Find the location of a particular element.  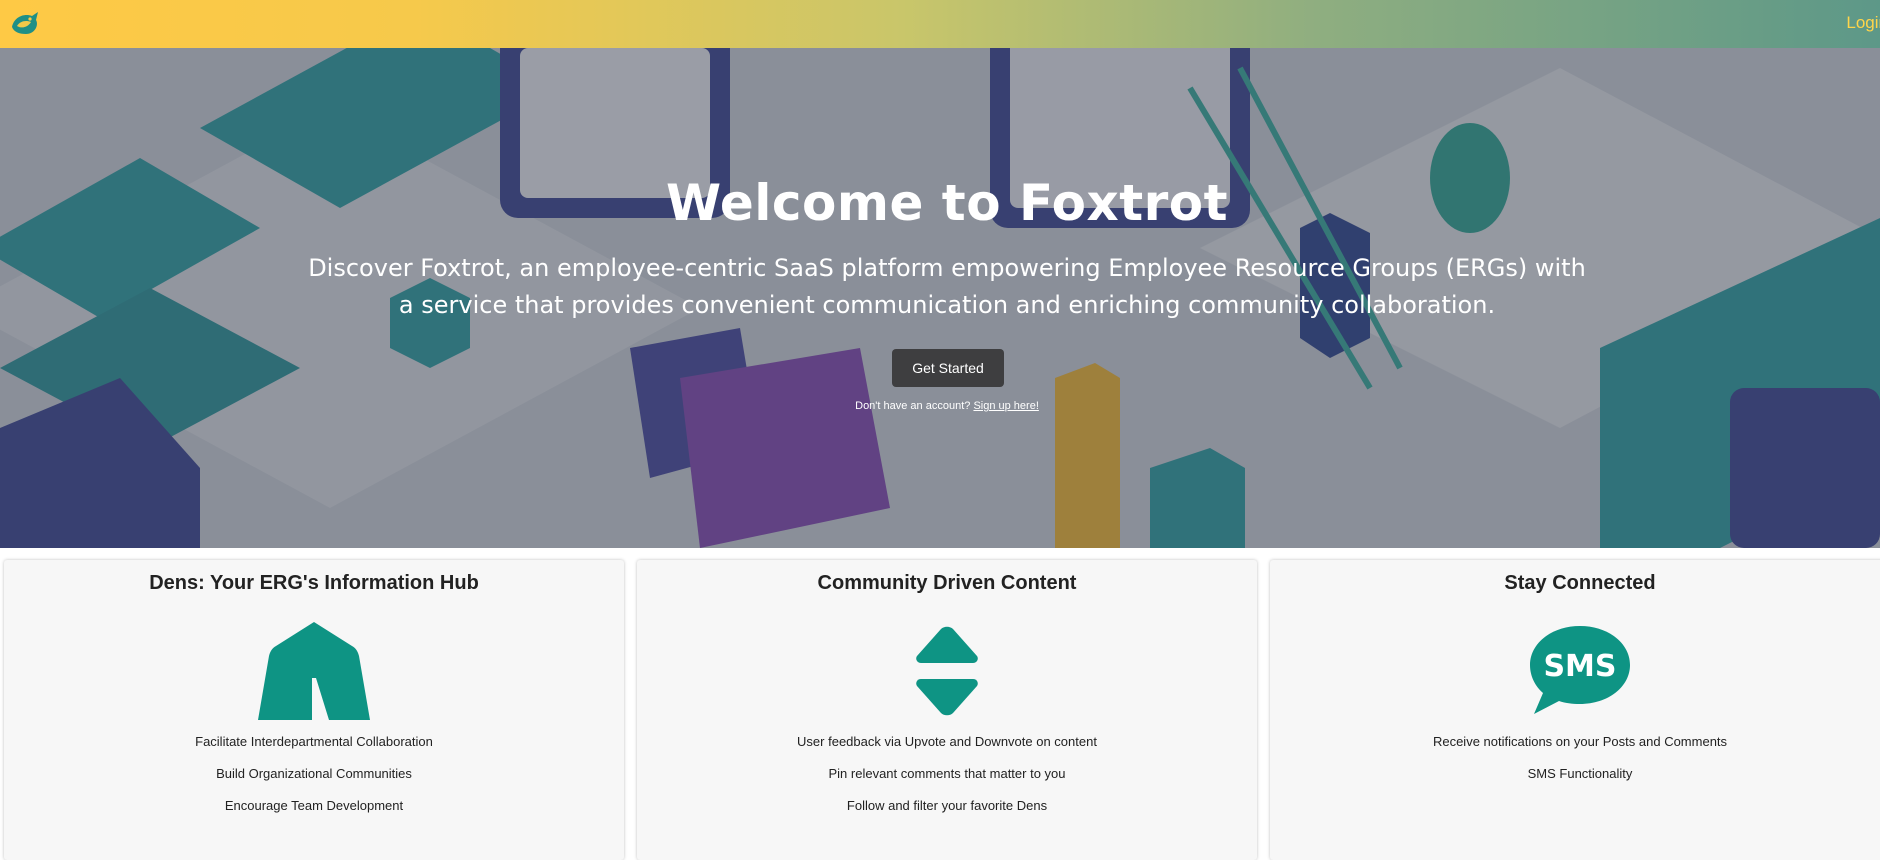

signup-link: Sign up here! is located at coordinates (1005, 406).